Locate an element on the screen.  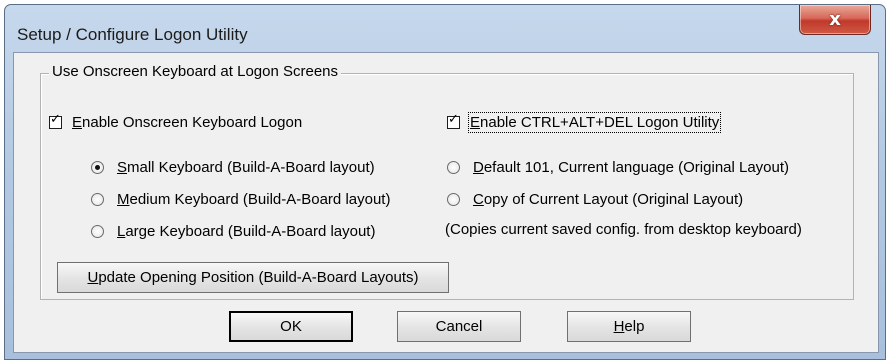
ok-button: OK is located at coordinates (291, 326).